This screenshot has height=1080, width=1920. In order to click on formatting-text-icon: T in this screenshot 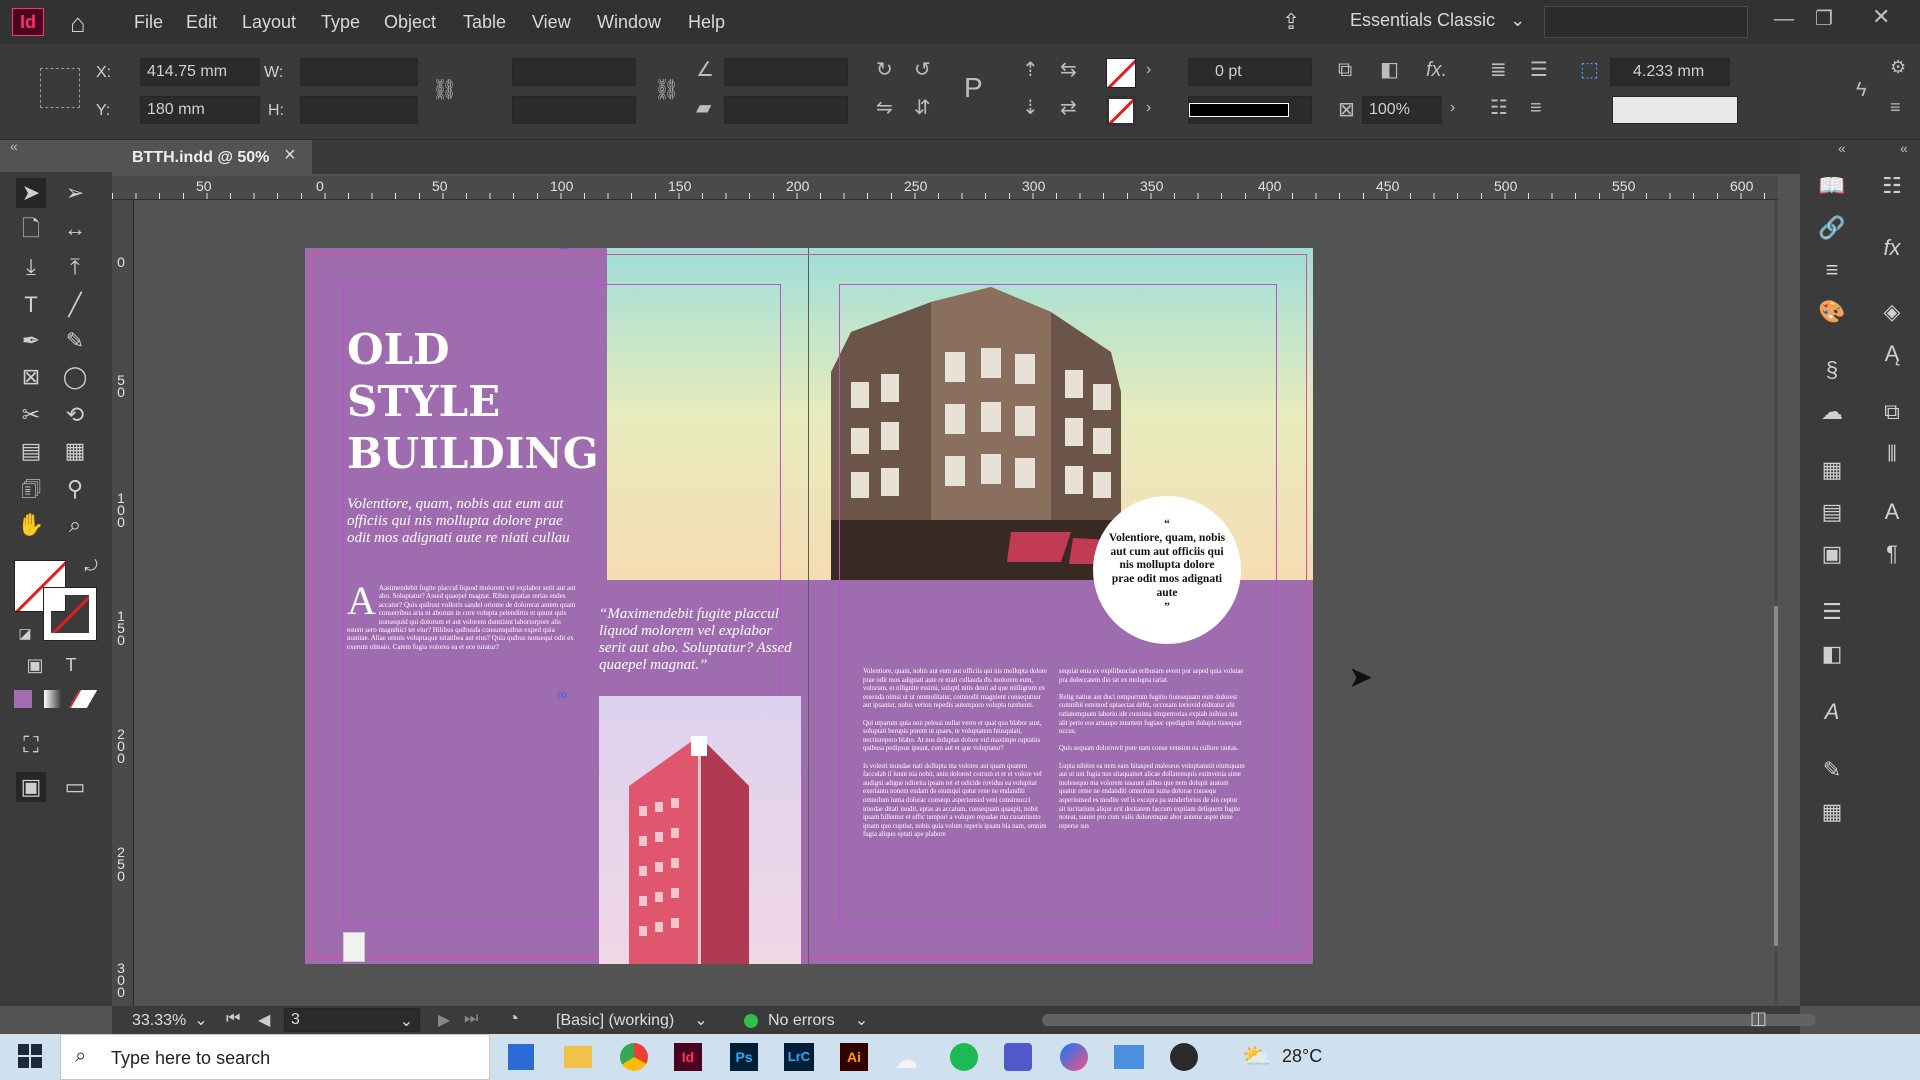, I will do `click(71, 665)`.